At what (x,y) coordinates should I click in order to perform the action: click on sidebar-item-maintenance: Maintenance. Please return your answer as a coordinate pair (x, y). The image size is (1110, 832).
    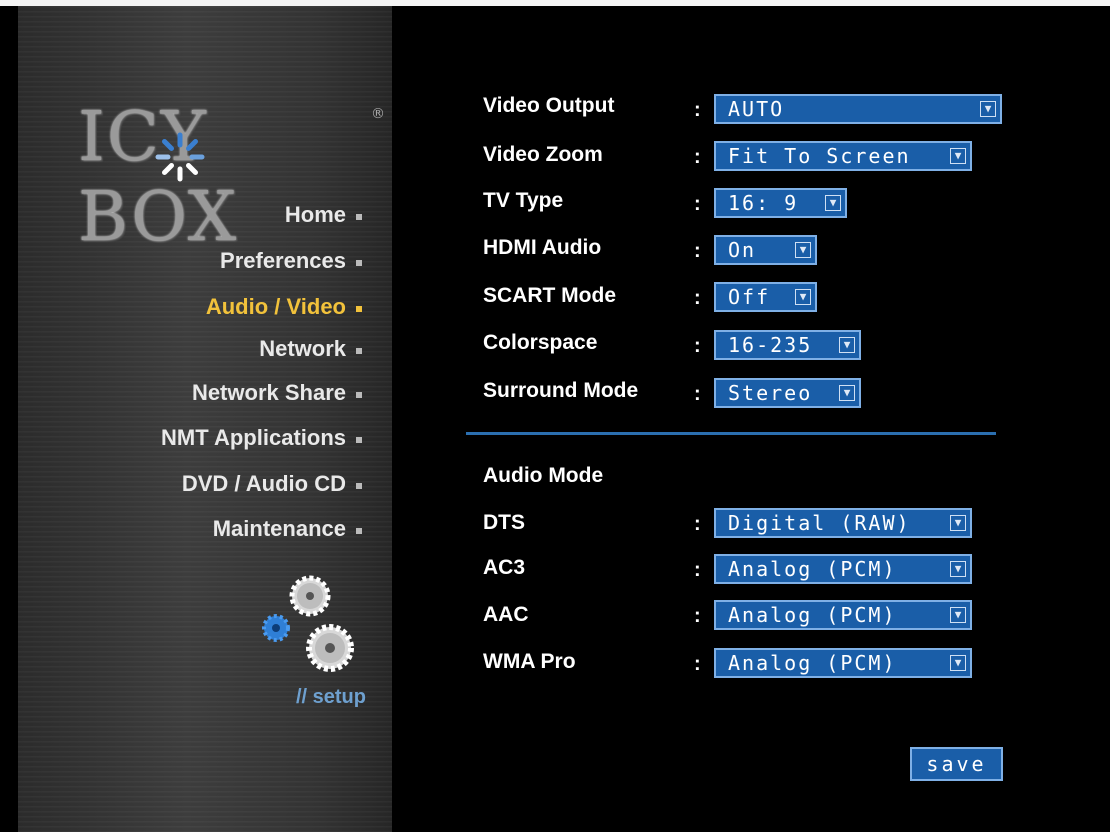
    Looking at the image, I should click on (287, 529).